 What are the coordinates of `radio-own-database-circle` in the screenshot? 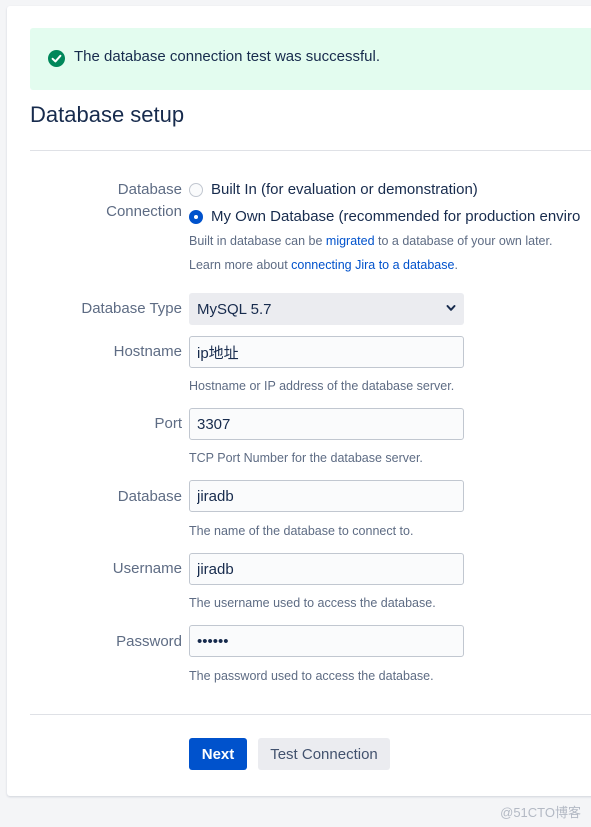 It's located at (196, 216).